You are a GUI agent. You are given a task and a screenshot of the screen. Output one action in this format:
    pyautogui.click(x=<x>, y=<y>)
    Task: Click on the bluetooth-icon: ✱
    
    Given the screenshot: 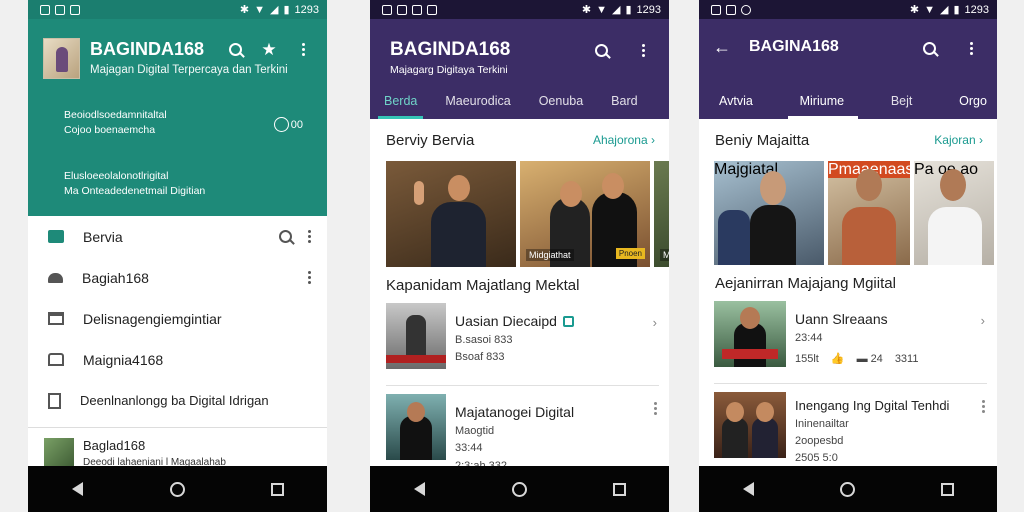 What is the action you would take?
    pyautogui.click(x=244, y=10)
    